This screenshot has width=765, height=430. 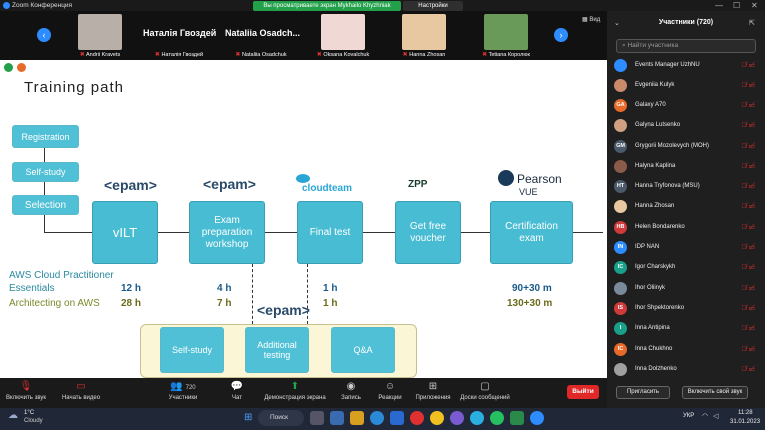 I want to click on view-options-button: Настройки просмотра, so click(x=433, y=10).